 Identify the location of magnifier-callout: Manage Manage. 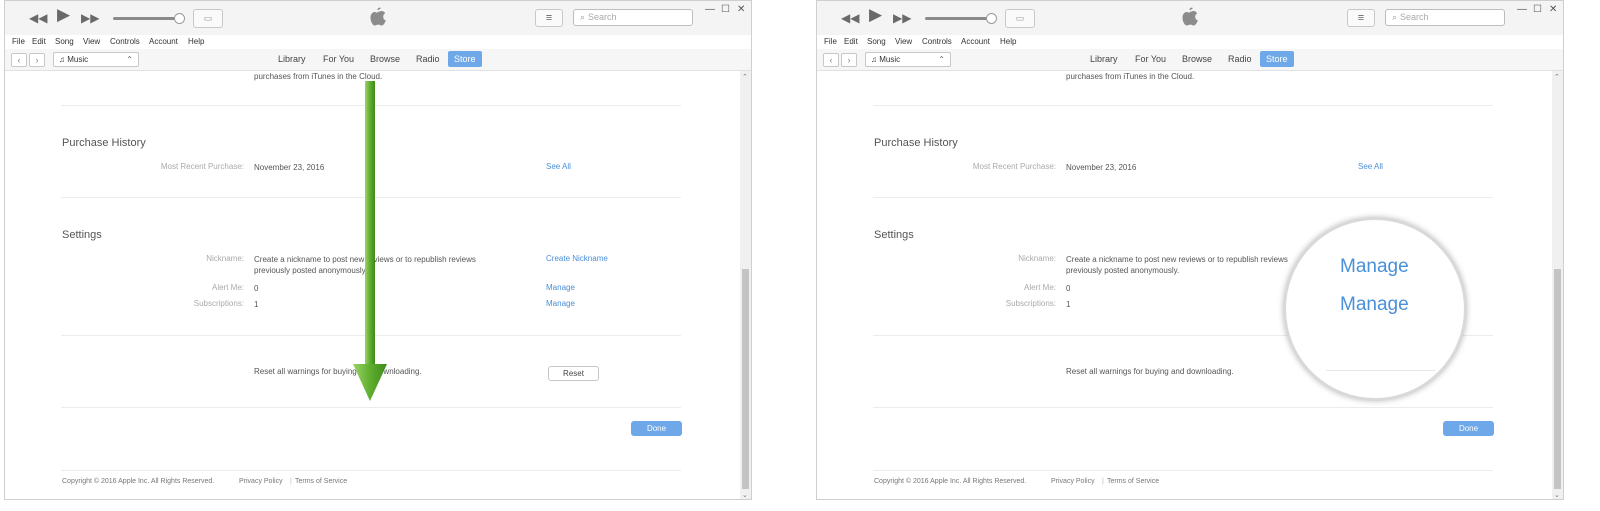
(1375, 309).